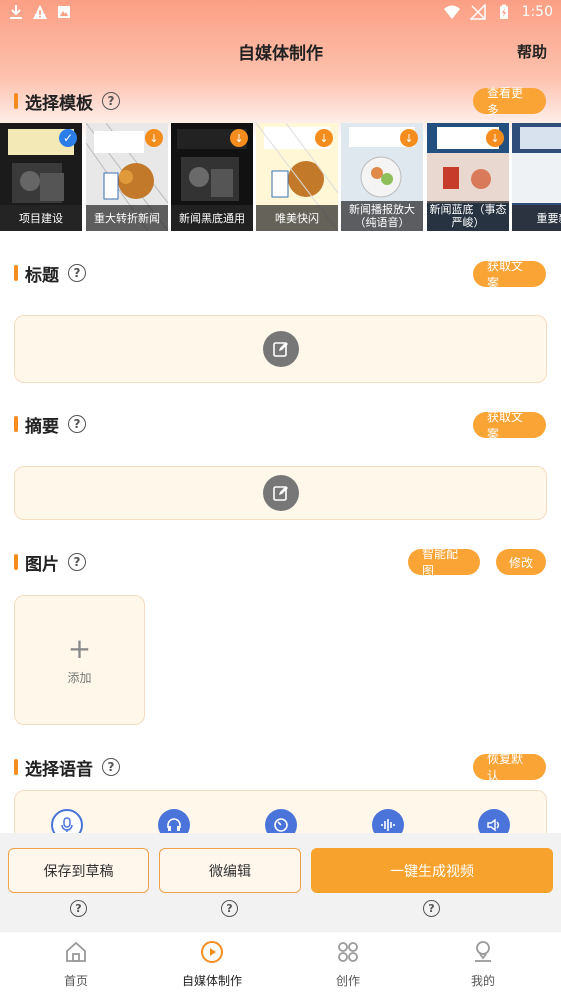 The image size is (561, 997). I want to click on nav-label: 自媒体制作, so click(211, 981).